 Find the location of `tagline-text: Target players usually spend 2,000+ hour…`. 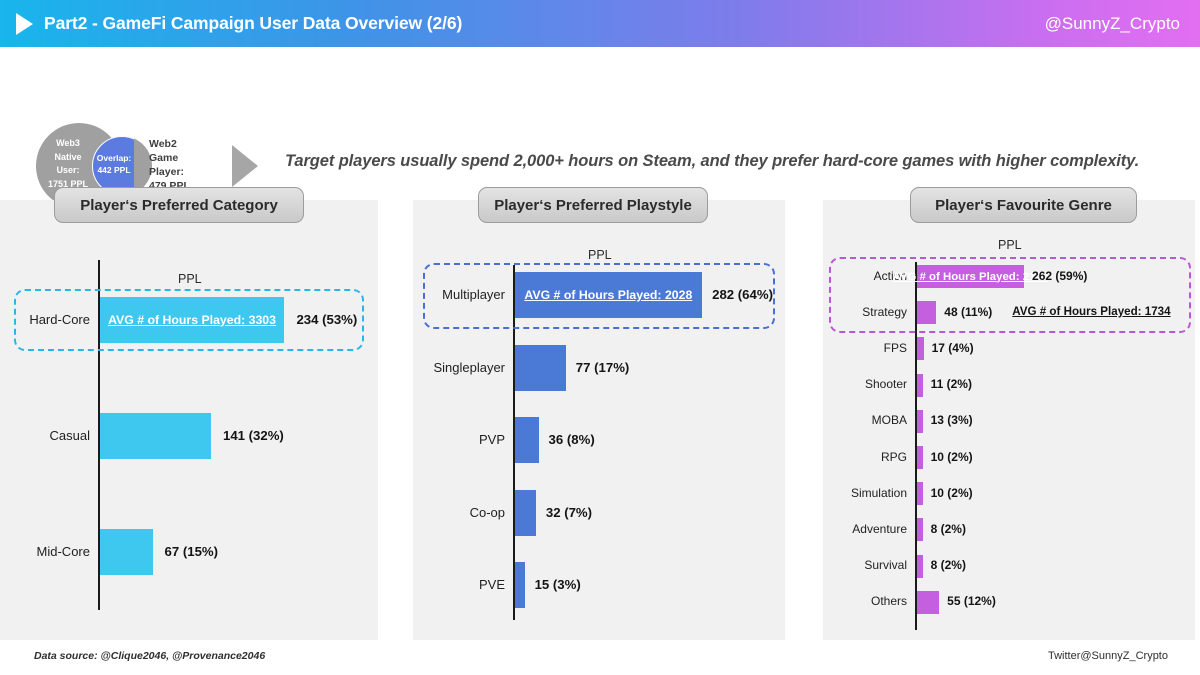

tagline-text: Target players usually spend 2,000+ hour… is located at coordinates (712, 161).